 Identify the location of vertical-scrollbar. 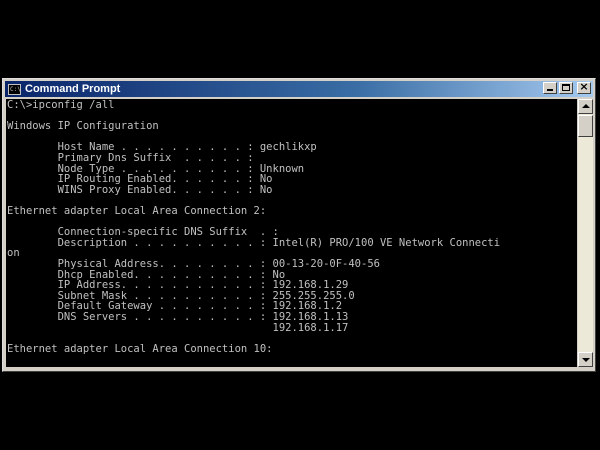
(585, 233).